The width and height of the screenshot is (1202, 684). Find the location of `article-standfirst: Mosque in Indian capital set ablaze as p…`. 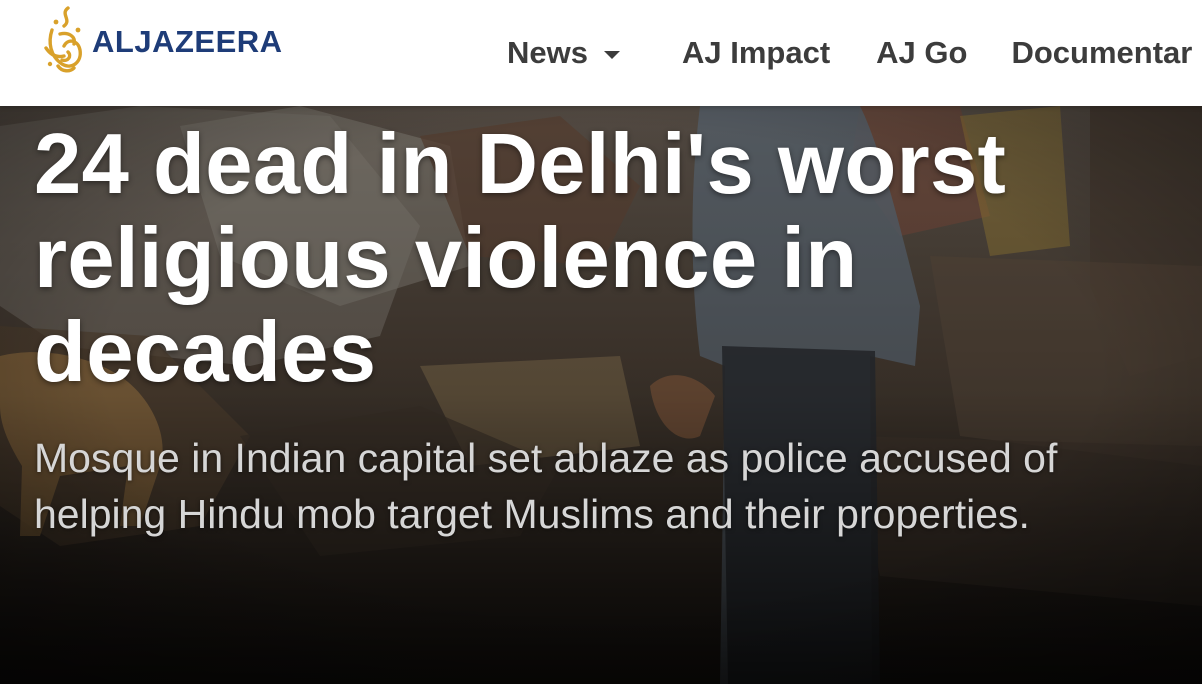

article-standfirst: Mosque in Indian capital set ablaze as p… is located at coordinates (546, 486).